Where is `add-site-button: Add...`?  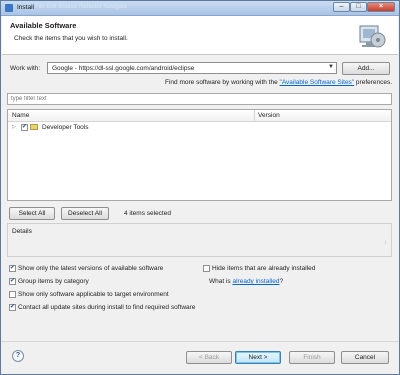 add-site-button: Add... is located at coordinates (366, 68).